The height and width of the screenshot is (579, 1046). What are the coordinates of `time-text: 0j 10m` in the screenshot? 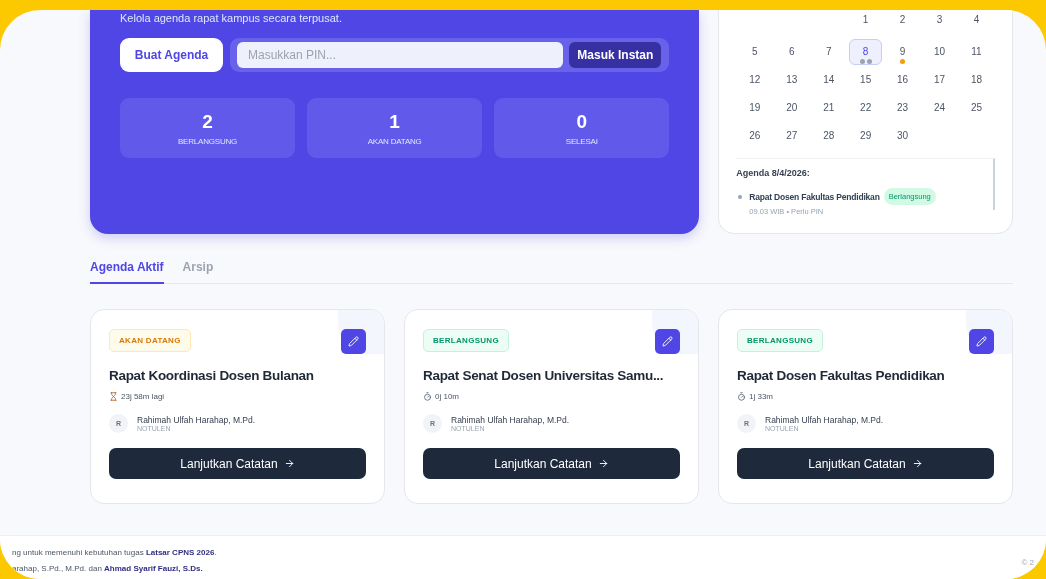 It's located at (447, 396).